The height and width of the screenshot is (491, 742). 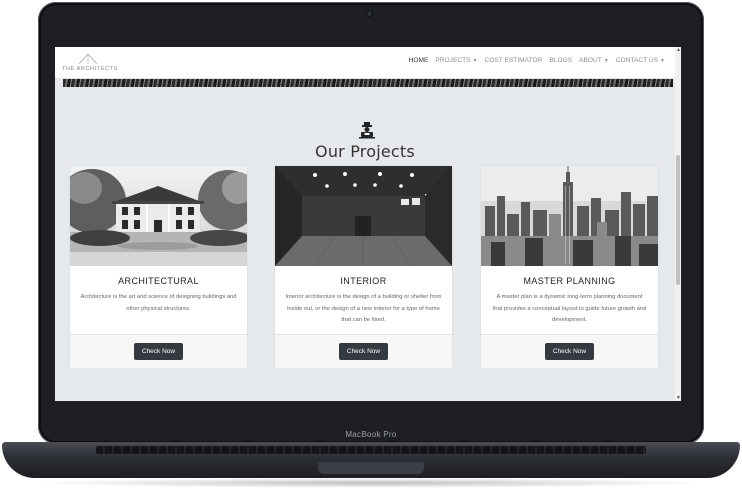 I want to click on section-title: Our Projects, so click(x=365, y=151).